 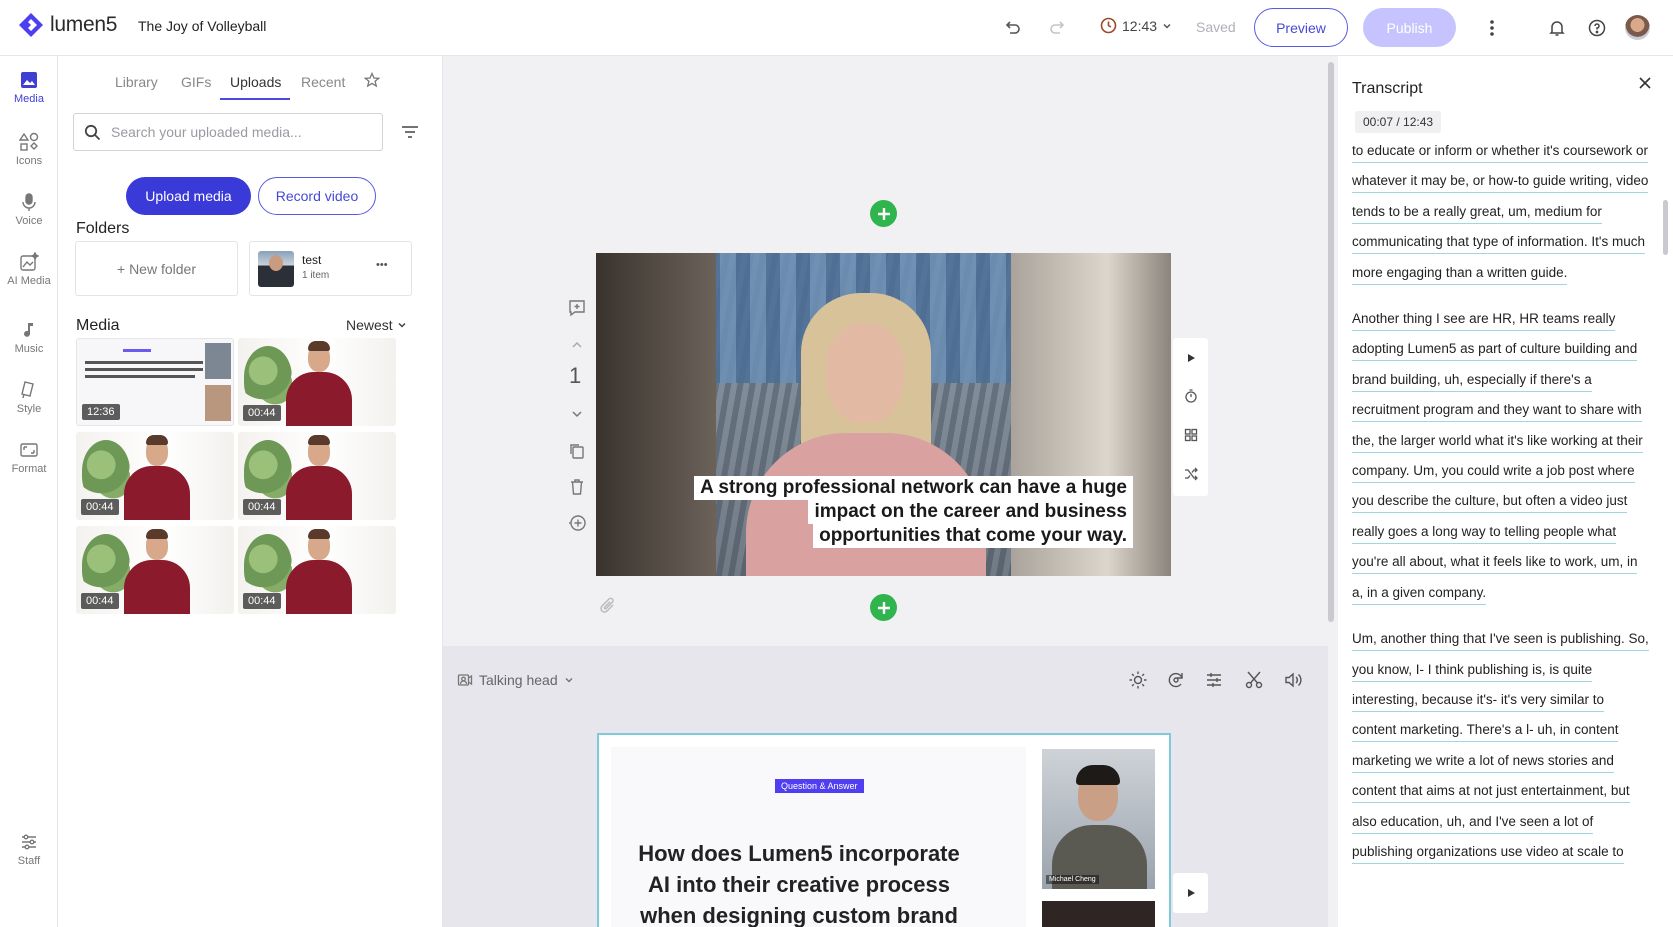 What do you see at coordinates (255, 82) in the screenshot?
I see `tab-uploads: Uploads` at bounding box center [255, 82].